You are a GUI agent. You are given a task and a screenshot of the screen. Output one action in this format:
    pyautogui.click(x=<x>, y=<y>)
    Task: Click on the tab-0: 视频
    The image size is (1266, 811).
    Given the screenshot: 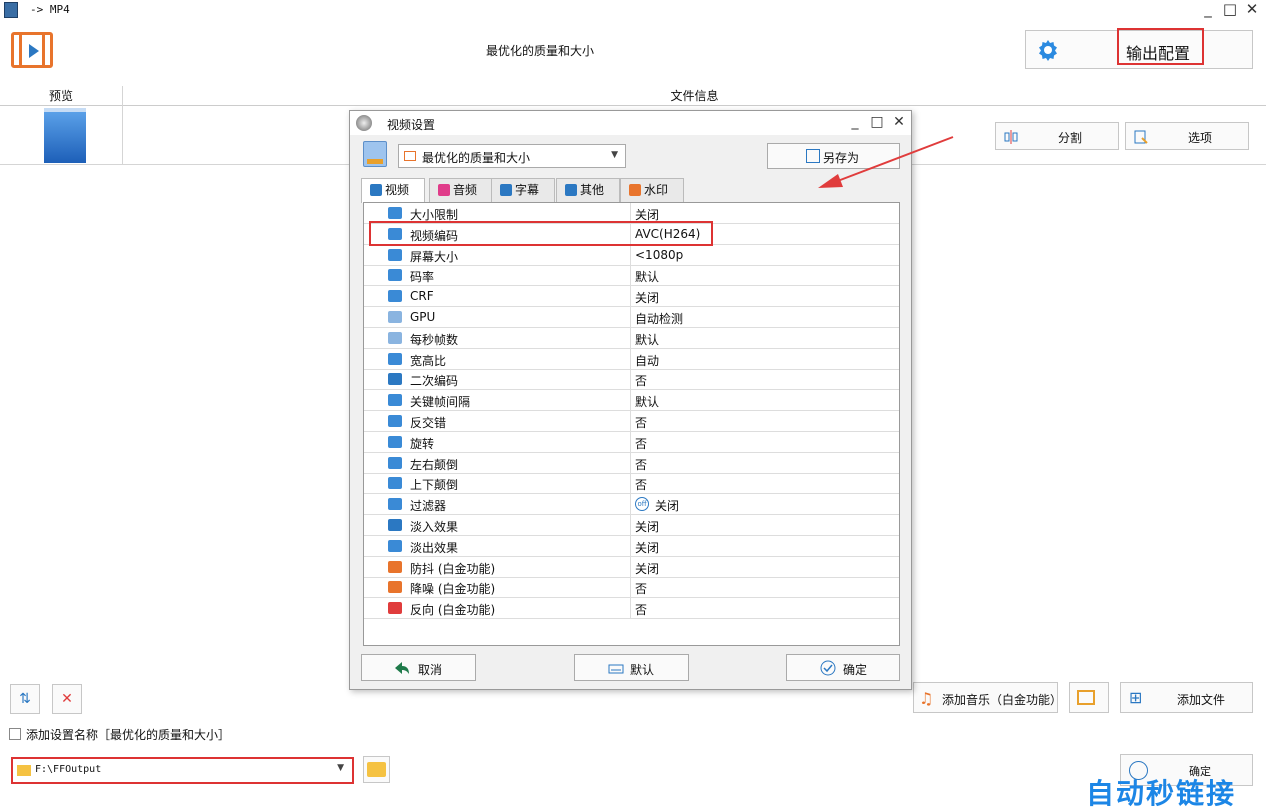 What is the action you would take?
    pyautogui.click(x=393, y=190)
    